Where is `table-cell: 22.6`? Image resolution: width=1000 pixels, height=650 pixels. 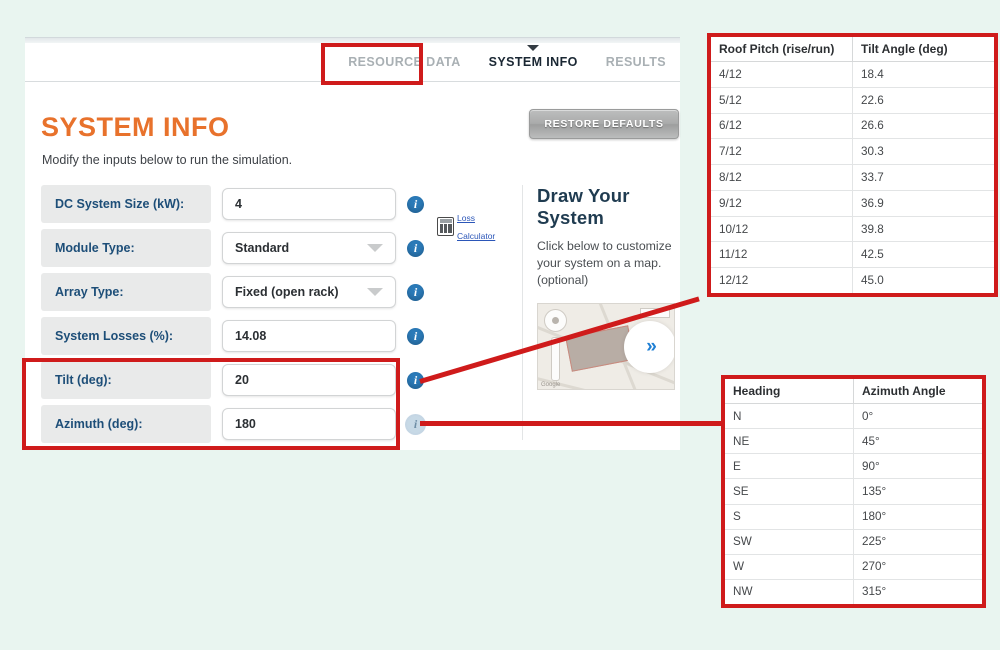
table-cell: 22.6 is located at coordinates (923, 100).